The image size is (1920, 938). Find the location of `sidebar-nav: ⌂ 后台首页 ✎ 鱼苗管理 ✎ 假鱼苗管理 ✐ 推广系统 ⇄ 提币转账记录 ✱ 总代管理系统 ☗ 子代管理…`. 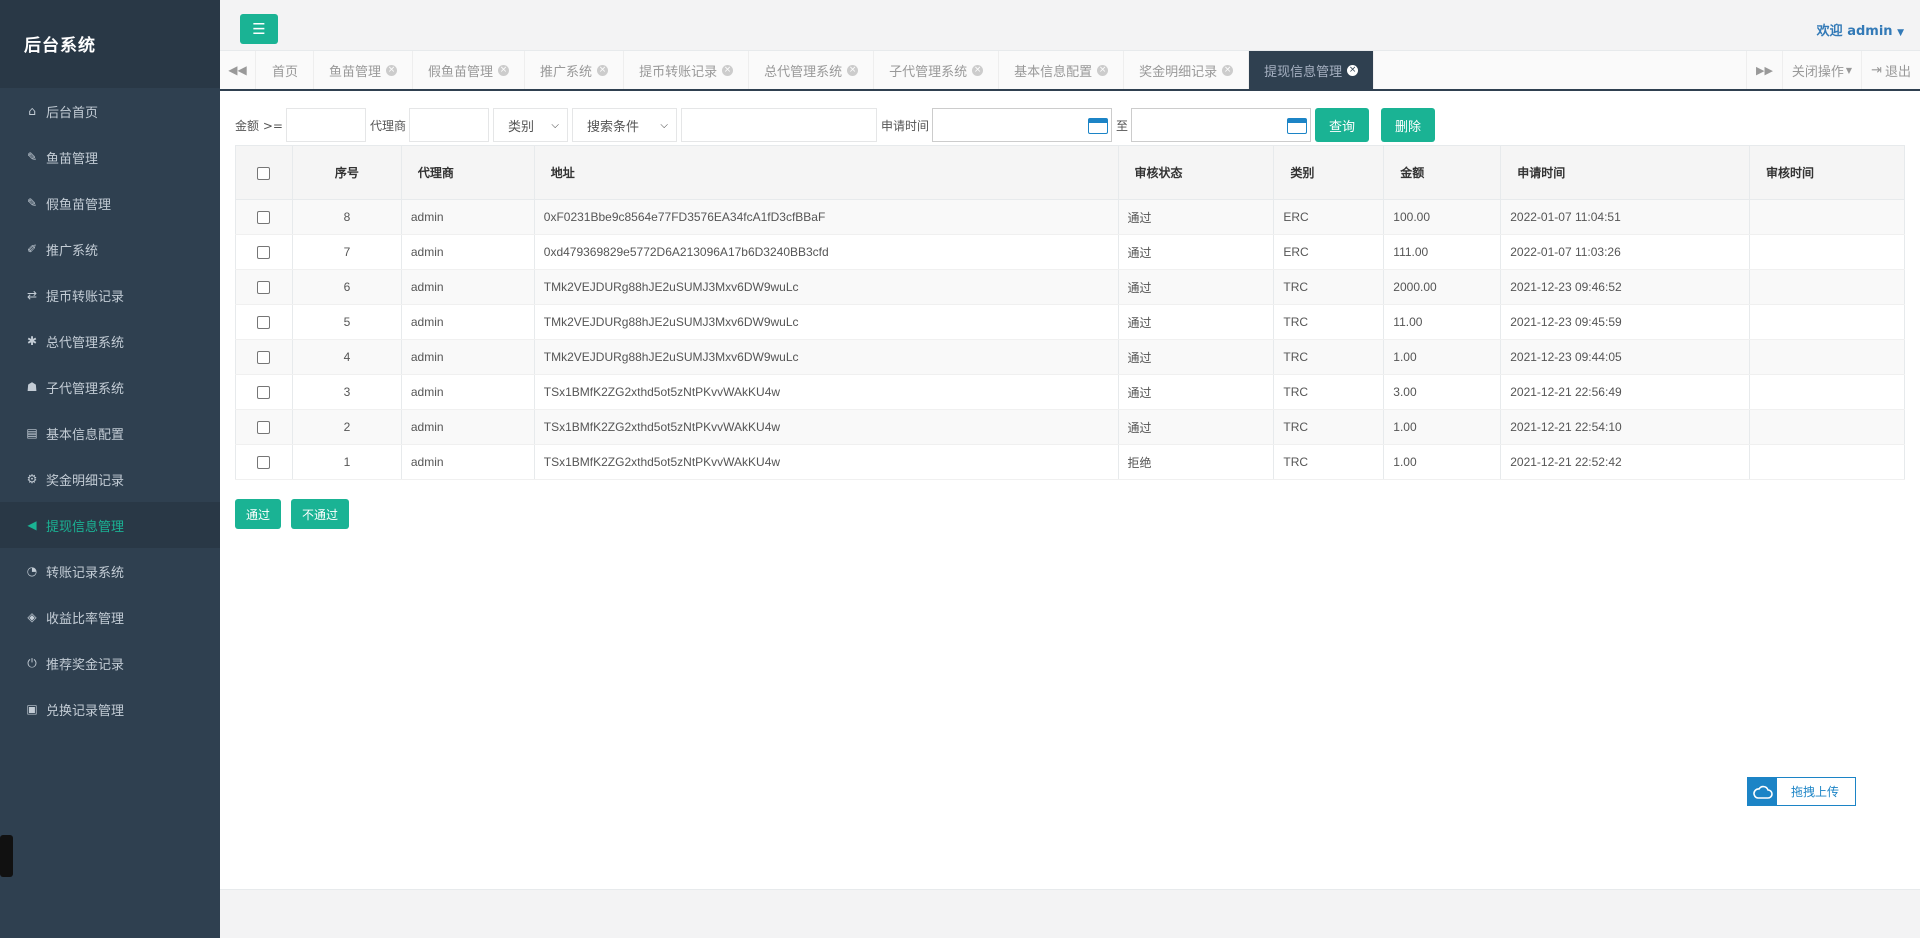

sidebar-nav: ⌂ 后台首页 ✎ 鱼苗管理 ✎ 假鱼苗管理 ✐ 推广系统 ⇄ 提币转账记录 ✱ 总代管理系统 ☗ 子代管理… is located at coordinates (110, 410).